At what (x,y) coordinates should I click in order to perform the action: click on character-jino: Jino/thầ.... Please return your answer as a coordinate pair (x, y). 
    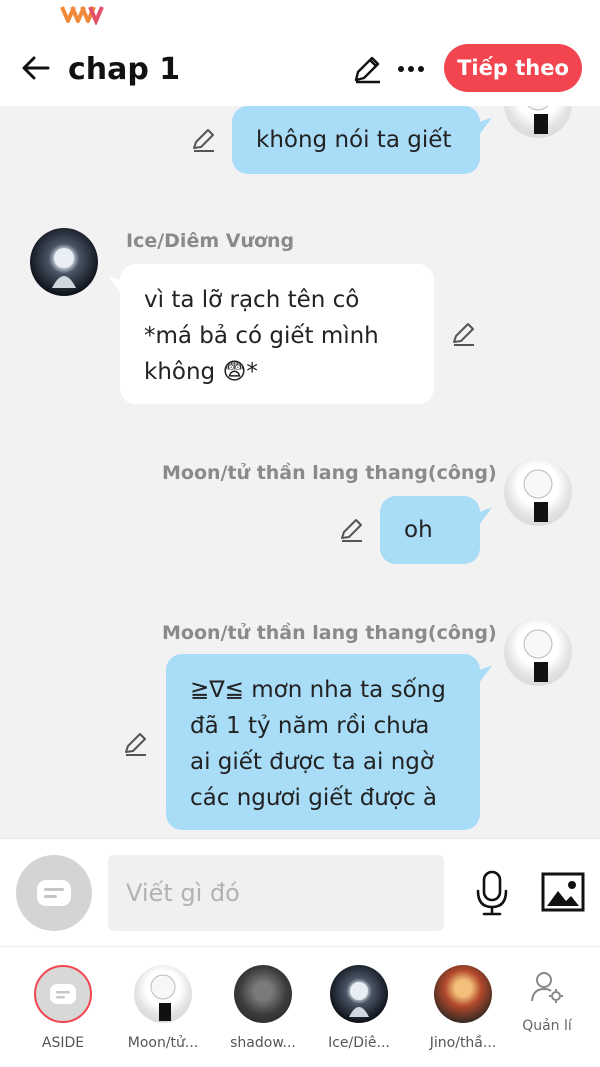
    Looking at the image, I should click on (463, 1008).